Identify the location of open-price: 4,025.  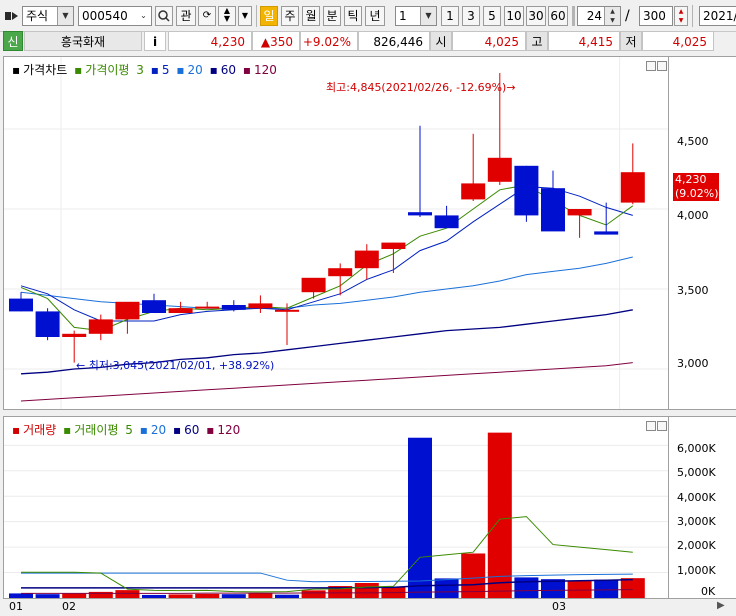
(489, 41).